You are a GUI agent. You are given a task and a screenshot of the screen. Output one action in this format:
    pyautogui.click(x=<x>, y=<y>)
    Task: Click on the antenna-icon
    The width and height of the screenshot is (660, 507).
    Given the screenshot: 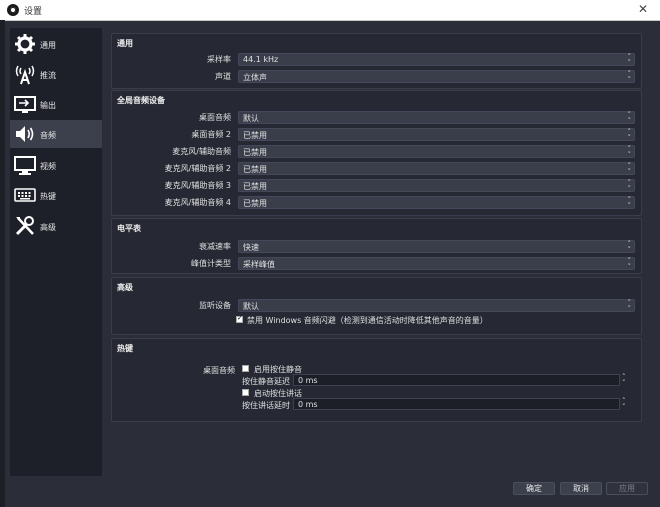 What is the action you would take?
    pyautogui.click(x=25, y=75)
    